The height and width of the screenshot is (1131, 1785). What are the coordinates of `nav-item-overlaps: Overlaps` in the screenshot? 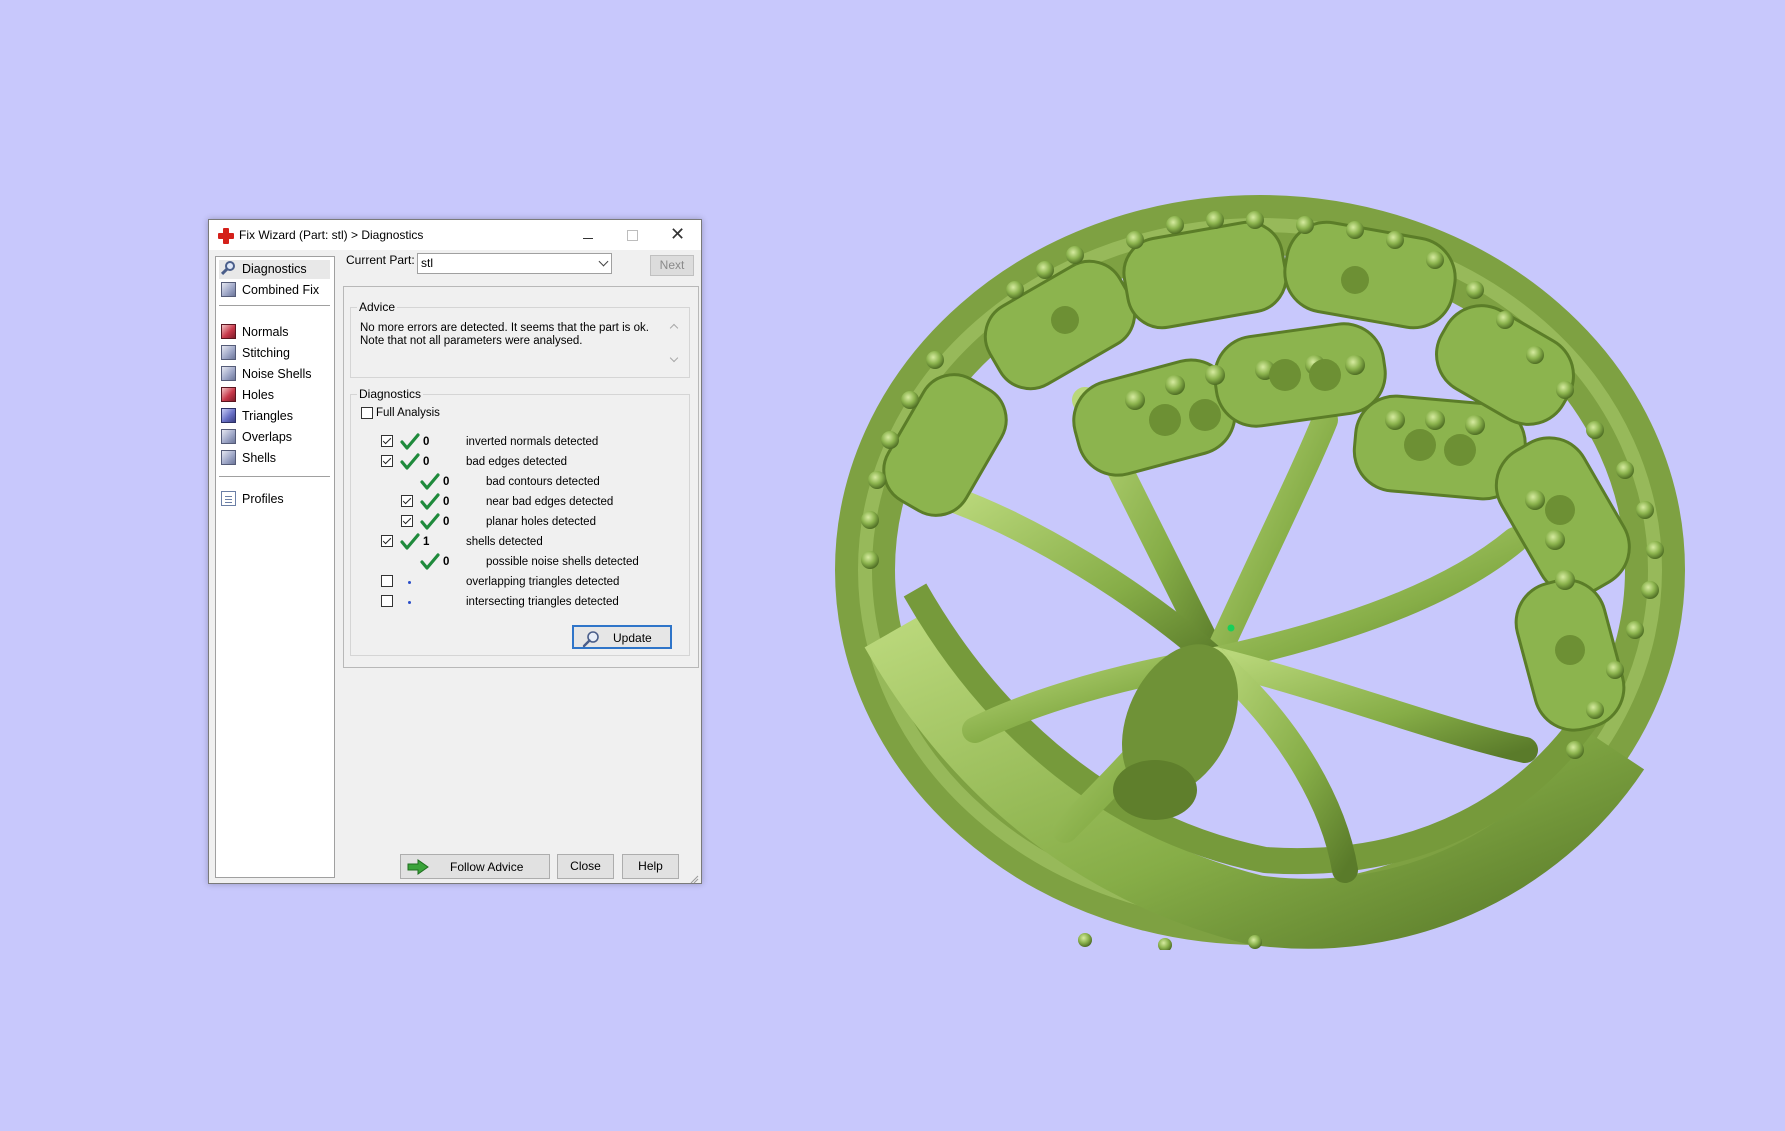 It's located at (274, 437).